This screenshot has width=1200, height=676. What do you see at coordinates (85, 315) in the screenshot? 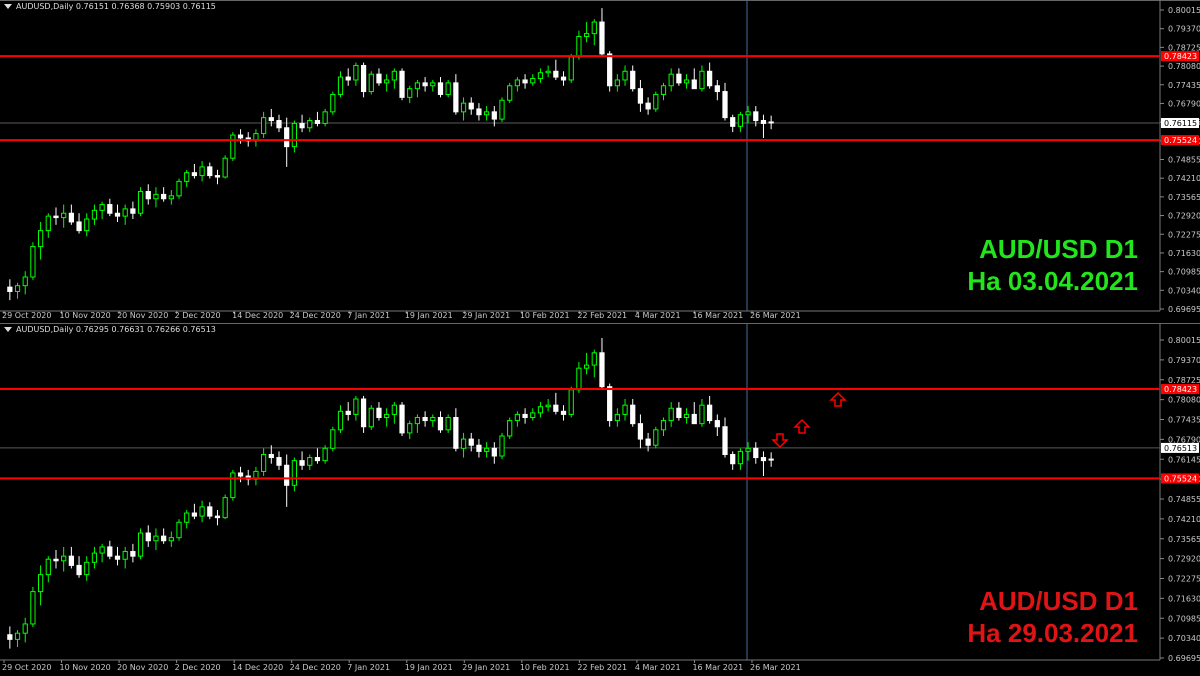
I see `date-tick-label: 10 Nov 2020` at bounding box center [85, 315].